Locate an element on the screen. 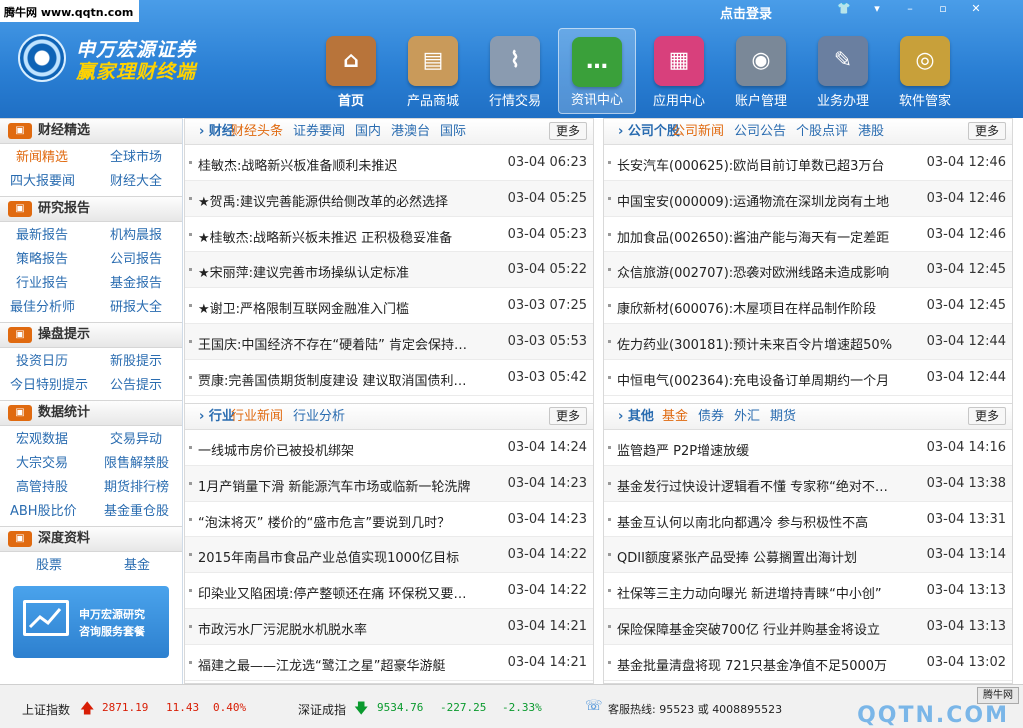 This screenshot has height=728, width=1023. panel-tab: 证券要闻 is located at coordinates (319, 131).